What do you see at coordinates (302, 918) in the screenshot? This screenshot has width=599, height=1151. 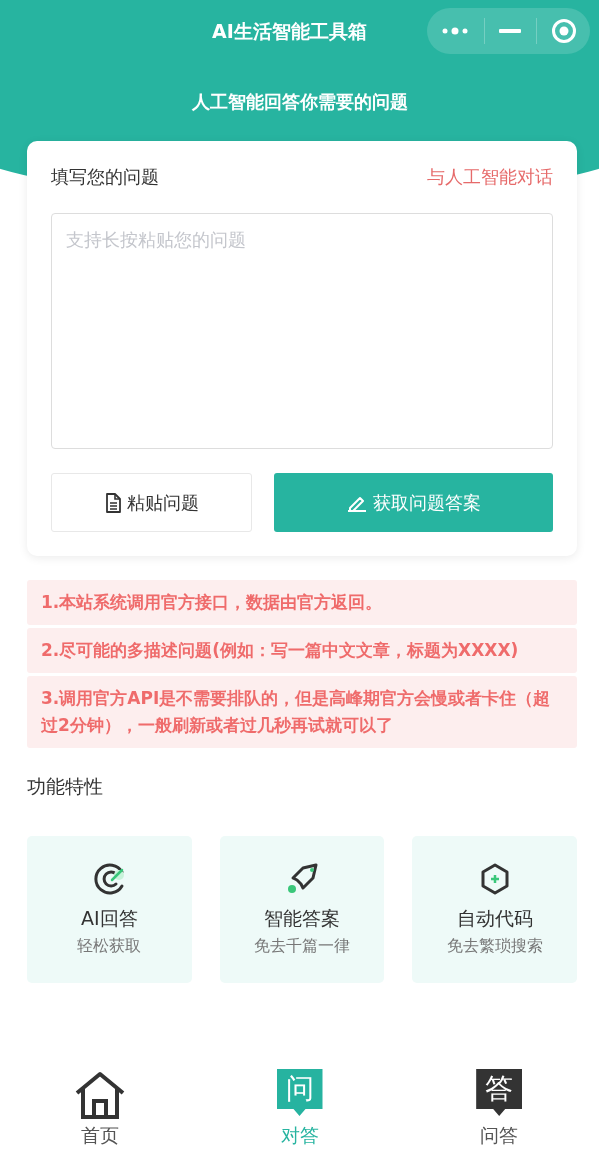 I see `feature-title: 智能答案` at bounding box center [302, 918].